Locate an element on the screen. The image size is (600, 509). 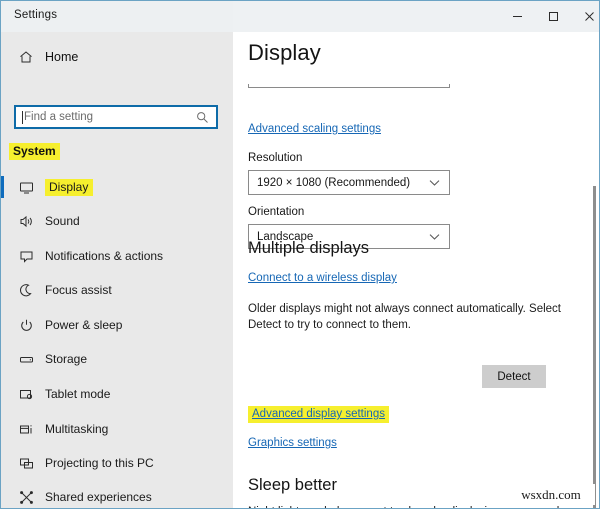
sidebar-item-shared-experiences-label: Shared experiences is located at coordinates (98, 497).